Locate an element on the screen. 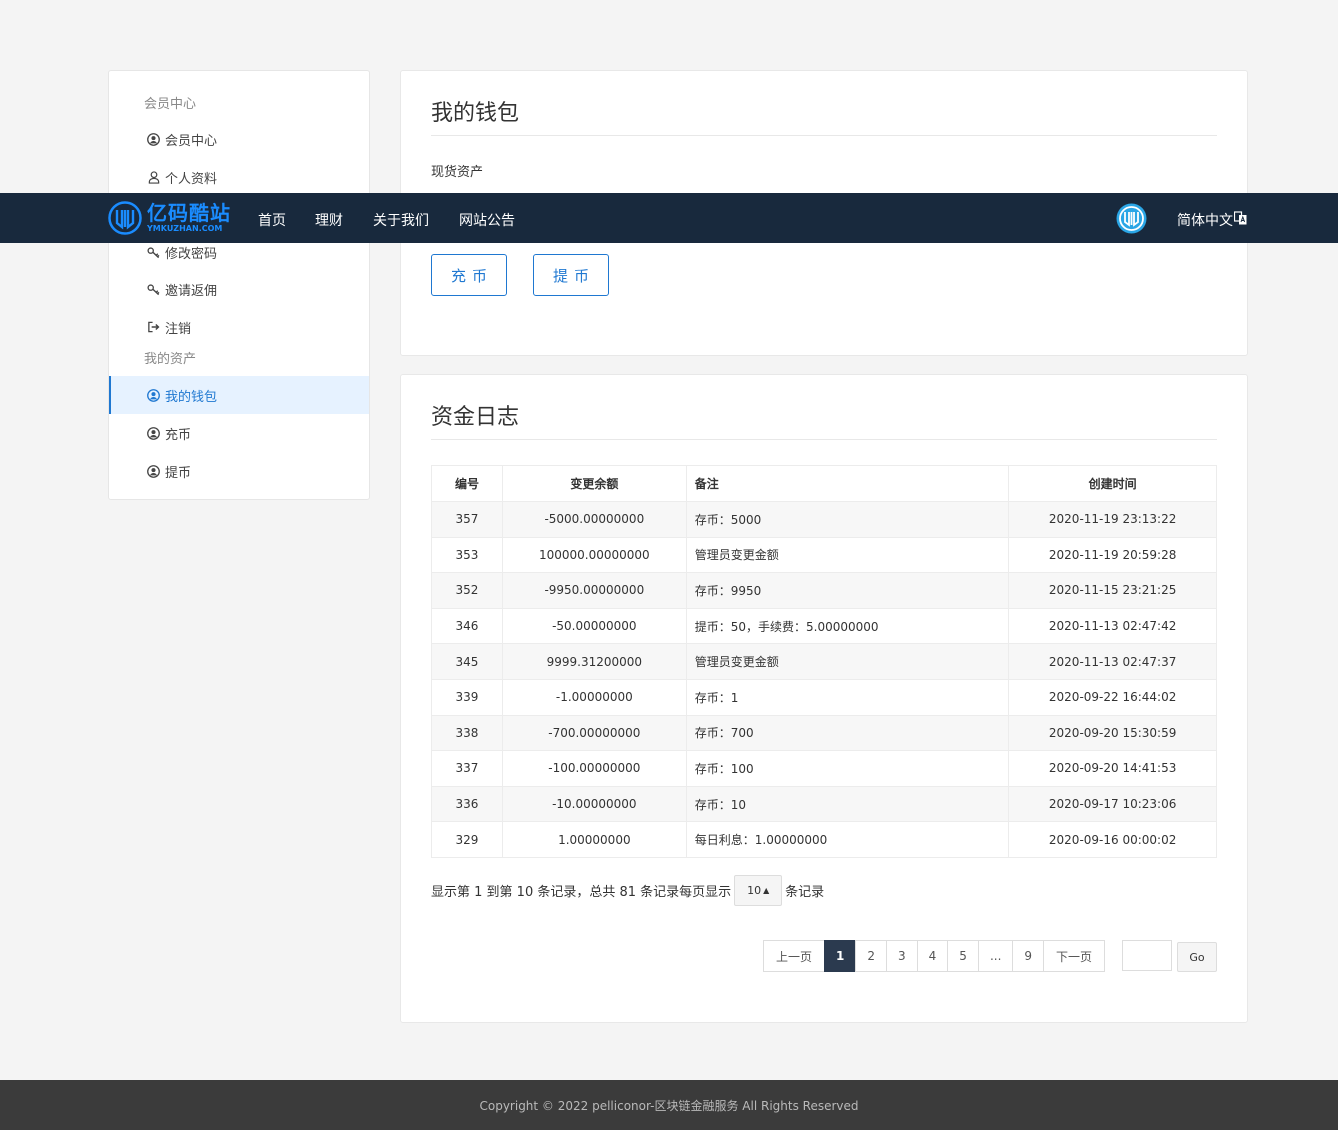 This screenshot has height=1130, width=1338. logo-text-cn: 亿码酷站 is located at coordinates (189, 213).